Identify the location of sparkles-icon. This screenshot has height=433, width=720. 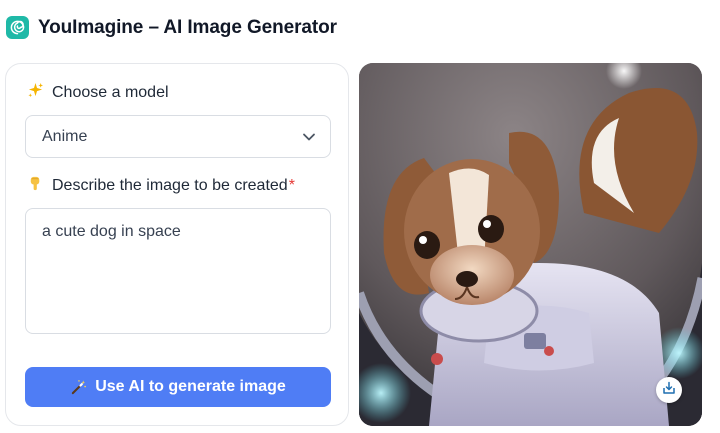
(35, 92).